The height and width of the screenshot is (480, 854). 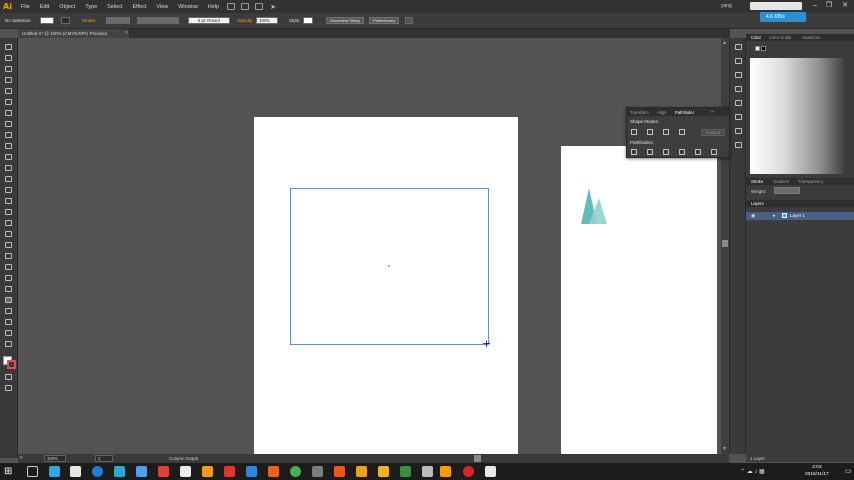 What do you see at coordinates (781, 181) in the screenshot?
I see `tab-gradient: Gradient` at bounding box center [781, 181].